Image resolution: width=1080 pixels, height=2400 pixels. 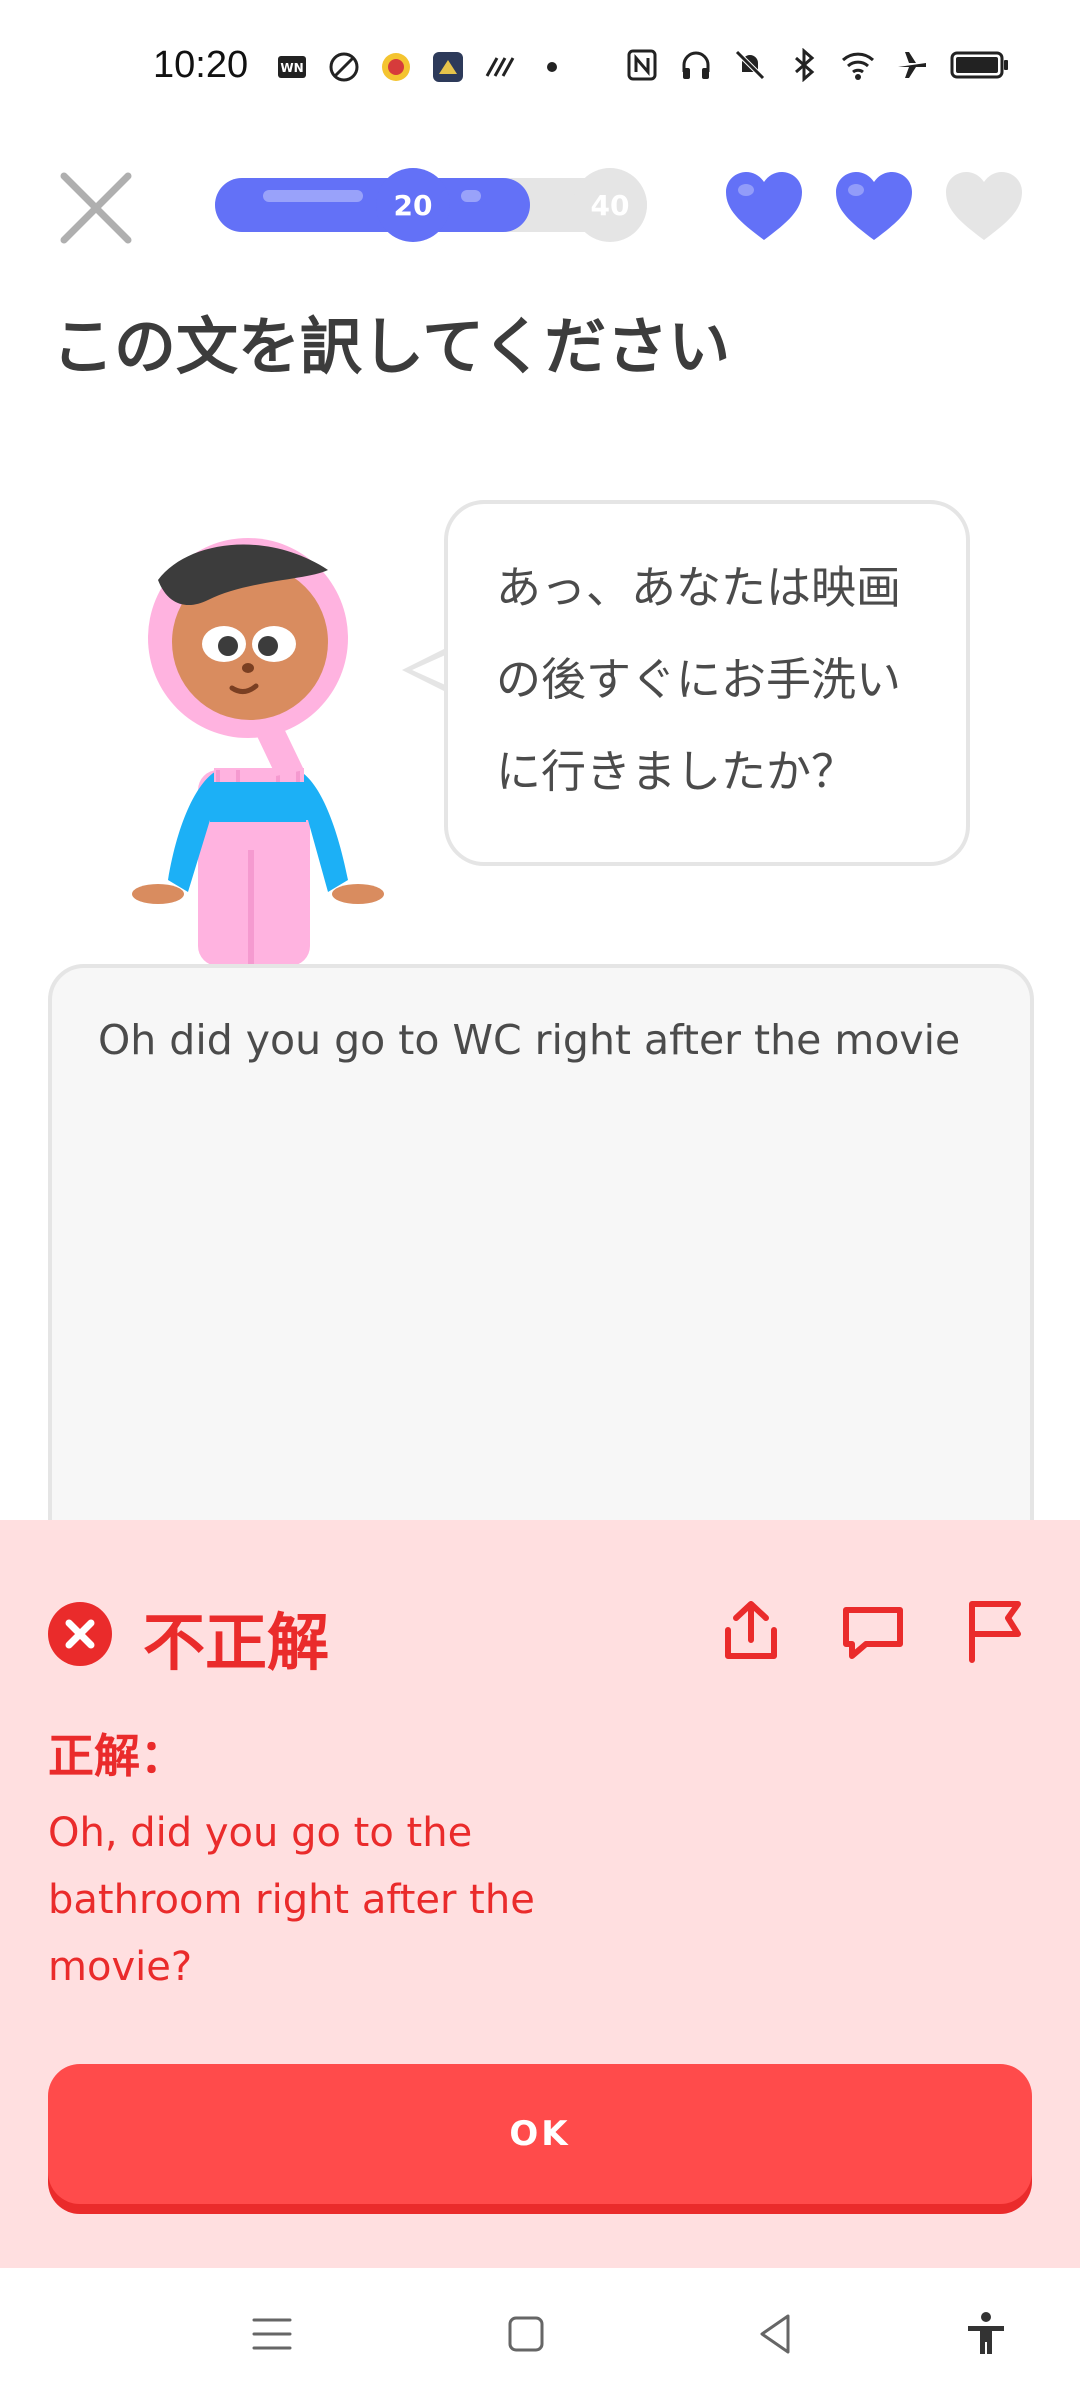 I want to click on speech-bubble: あっ、あなたは映画 の後すぐにお手洗い に行きましたか？, so click(x=707, y=683).